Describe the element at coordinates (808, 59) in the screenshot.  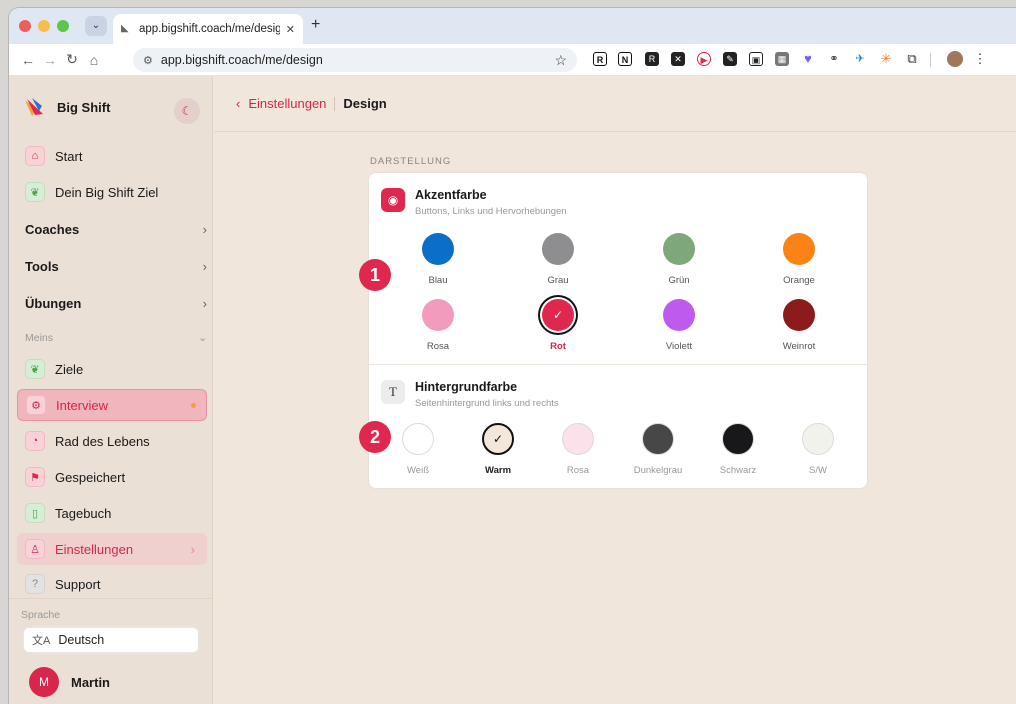
I see `heart-extension-icon: ♥` at that location.